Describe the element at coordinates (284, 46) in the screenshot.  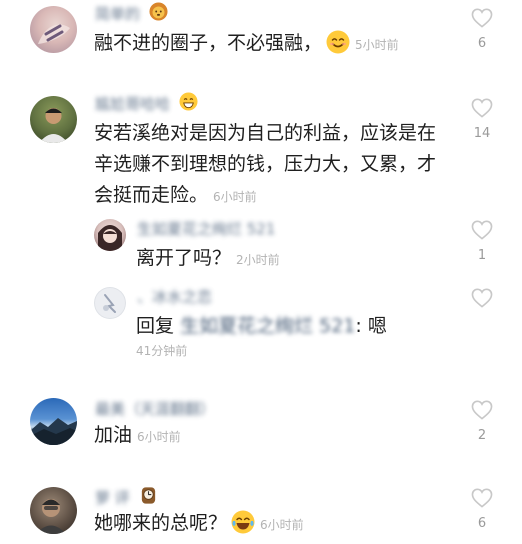
I see `comment-text: 融不进的圈子，不必强融， 5小时前` at that location.